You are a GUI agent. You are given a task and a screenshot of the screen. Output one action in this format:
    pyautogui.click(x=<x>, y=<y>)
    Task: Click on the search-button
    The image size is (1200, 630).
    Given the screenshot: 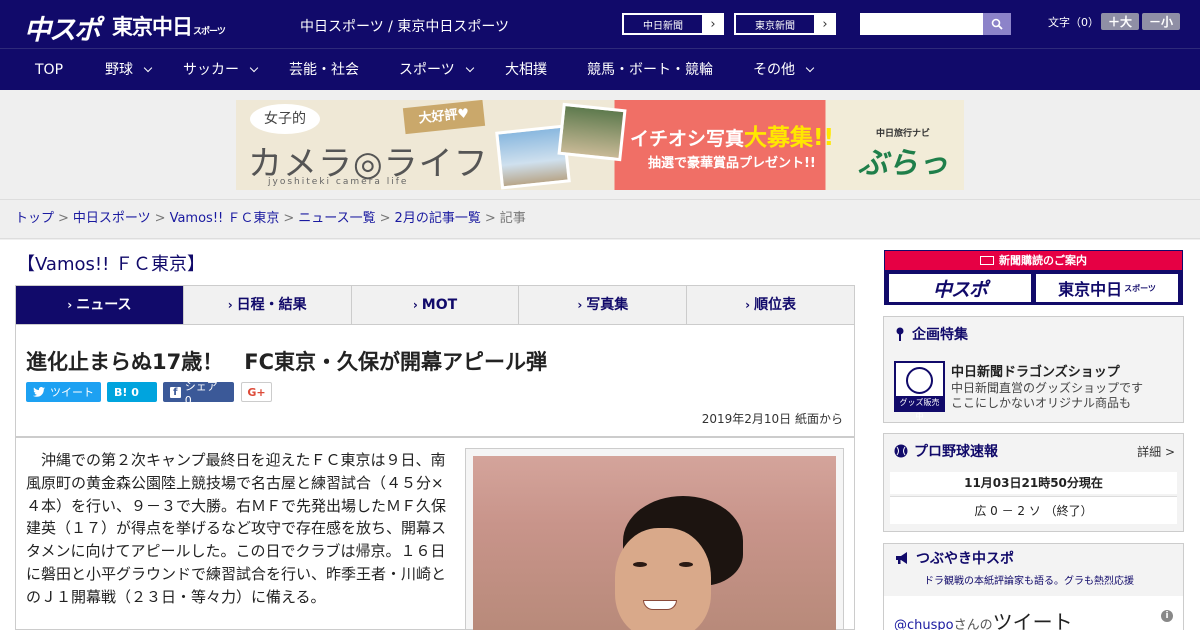 What is the action you would take?
    pyautogui.click(x=997, y=24)
    